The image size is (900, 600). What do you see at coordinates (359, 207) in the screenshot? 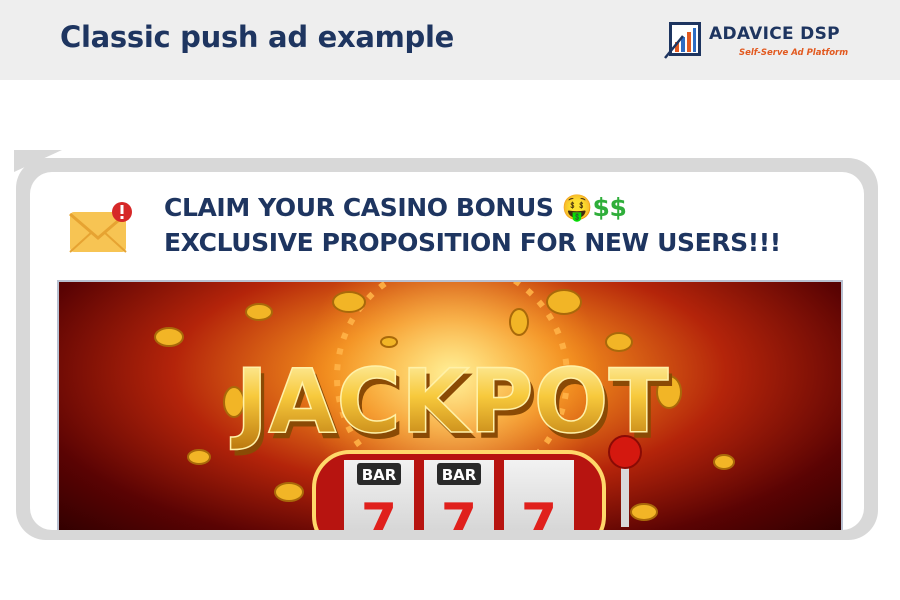
I see `headline-line-1: CLAIM YOUR CASINO BONUS` at bounding box center [359, 207].